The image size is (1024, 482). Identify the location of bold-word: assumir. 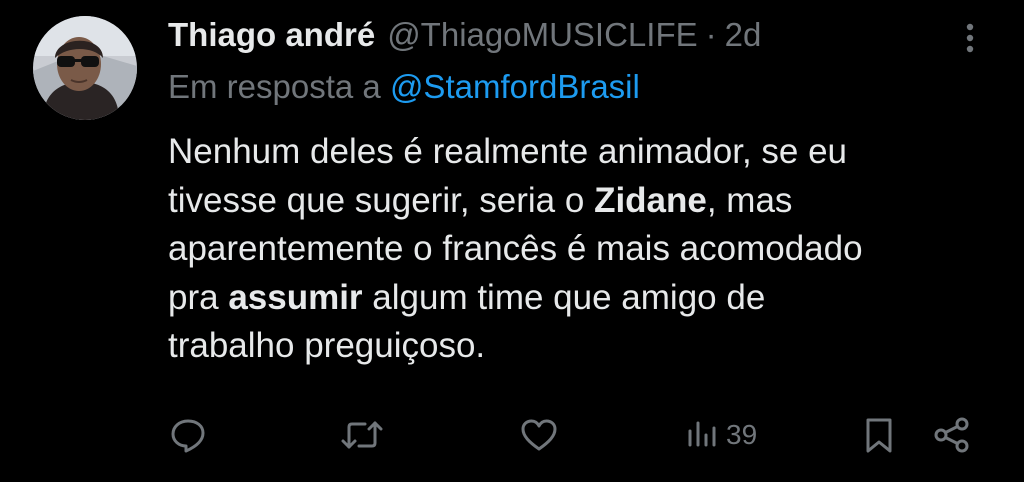
(295, 297).